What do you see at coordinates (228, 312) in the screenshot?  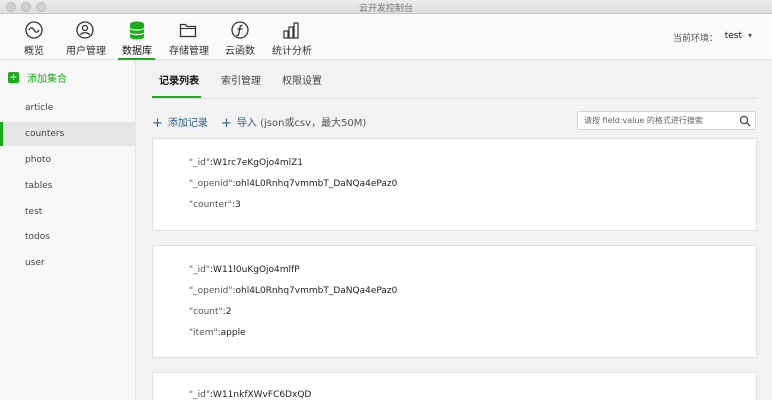 I see `field-value: 2` at bounding box center [228, 312].